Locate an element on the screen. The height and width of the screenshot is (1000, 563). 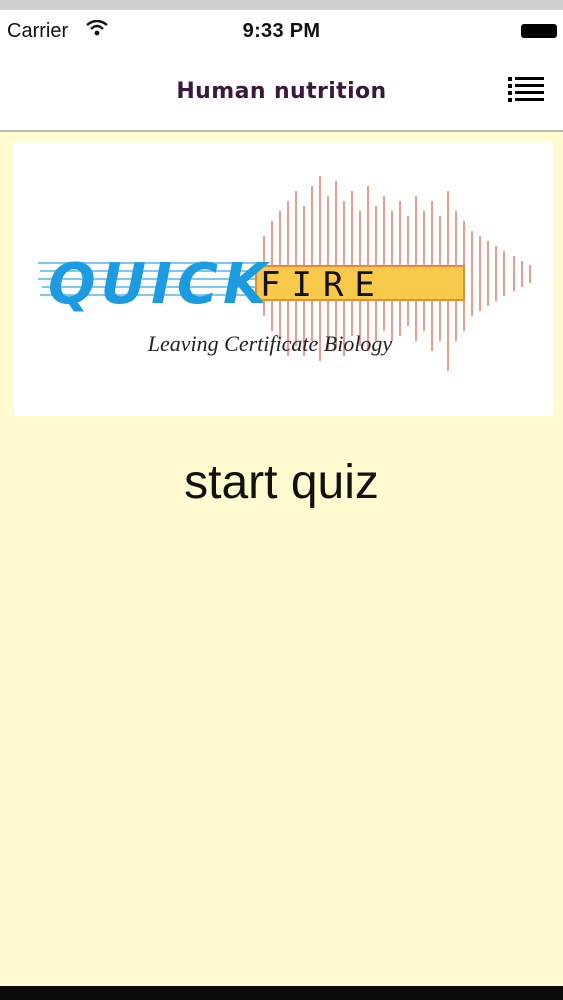
logo-word-fire: FIRE is located at coordinates (323, 285).